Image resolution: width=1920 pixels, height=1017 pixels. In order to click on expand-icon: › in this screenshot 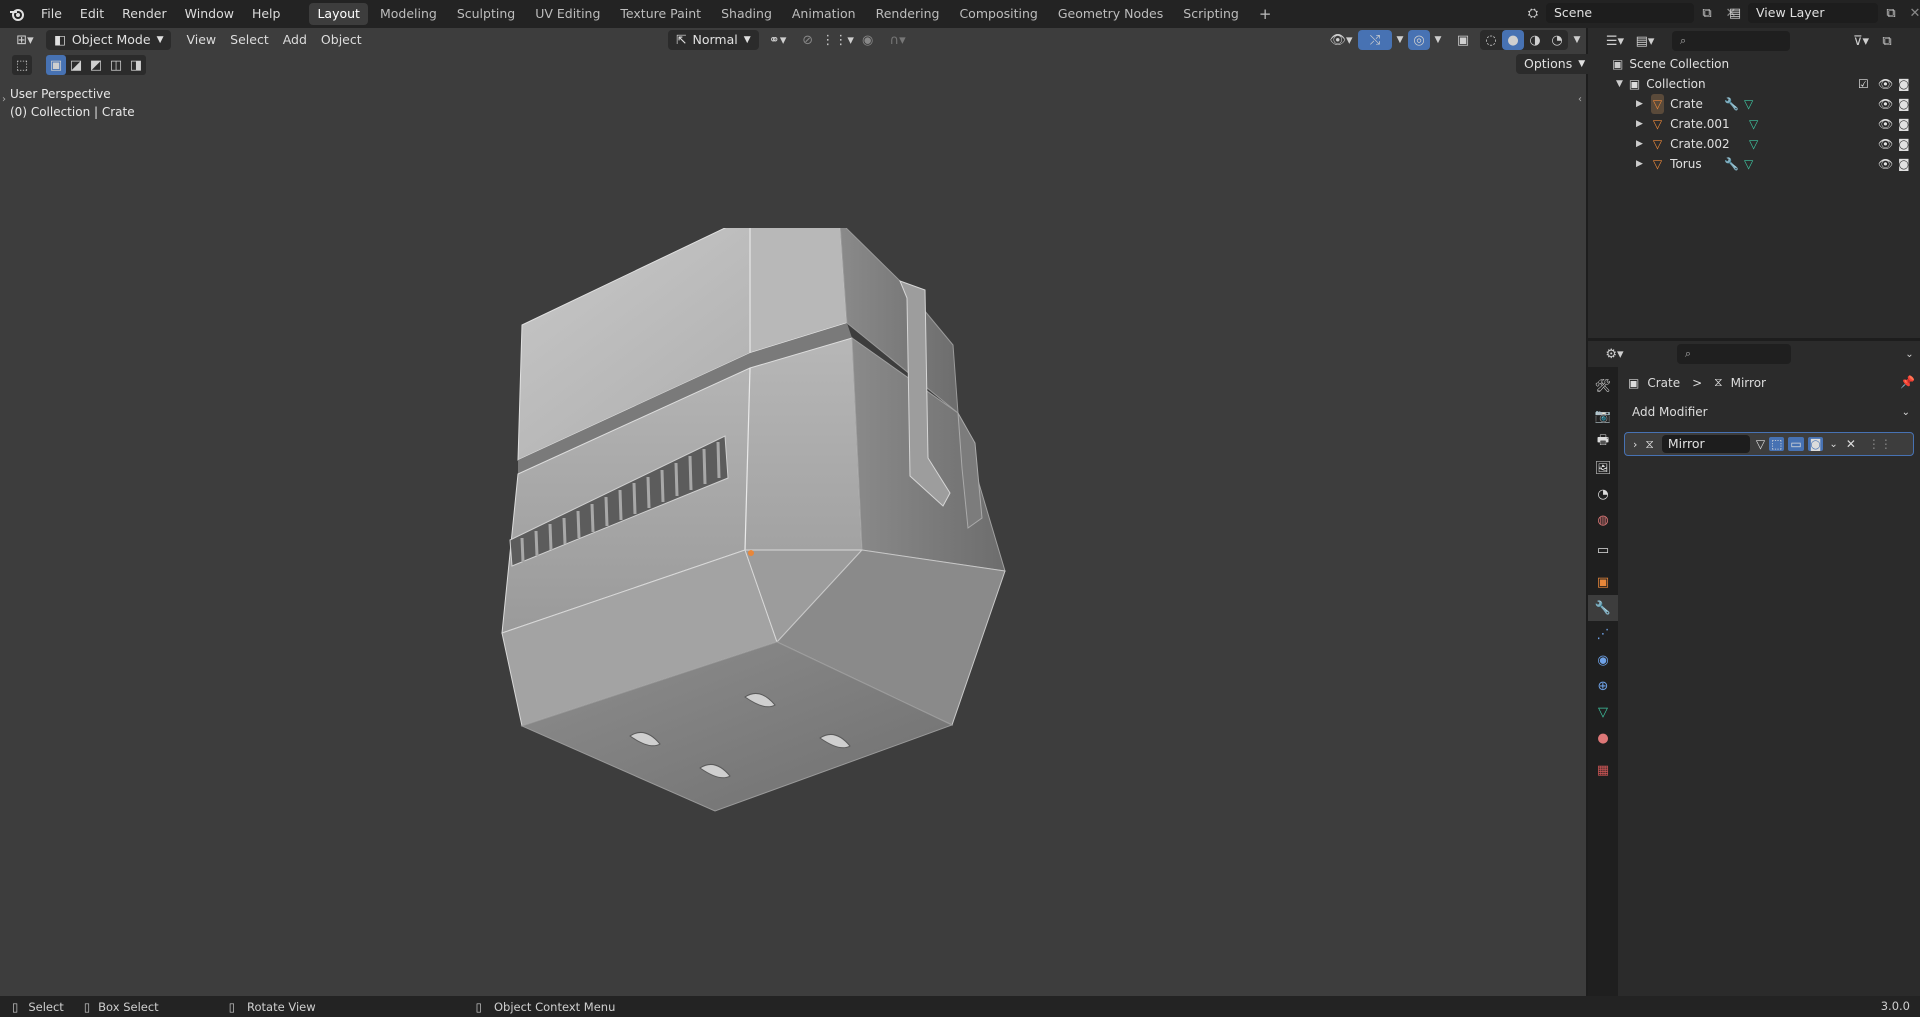, I will do `click(1635, 444)`.